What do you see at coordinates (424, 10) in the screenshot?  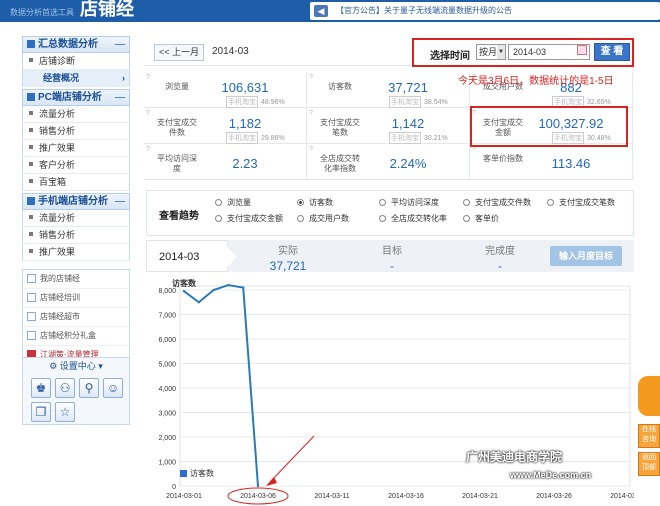 I see `notice-text: 【官方公告】关于量子无线端流量数据升级的公告` at bounding box center [424, 10].